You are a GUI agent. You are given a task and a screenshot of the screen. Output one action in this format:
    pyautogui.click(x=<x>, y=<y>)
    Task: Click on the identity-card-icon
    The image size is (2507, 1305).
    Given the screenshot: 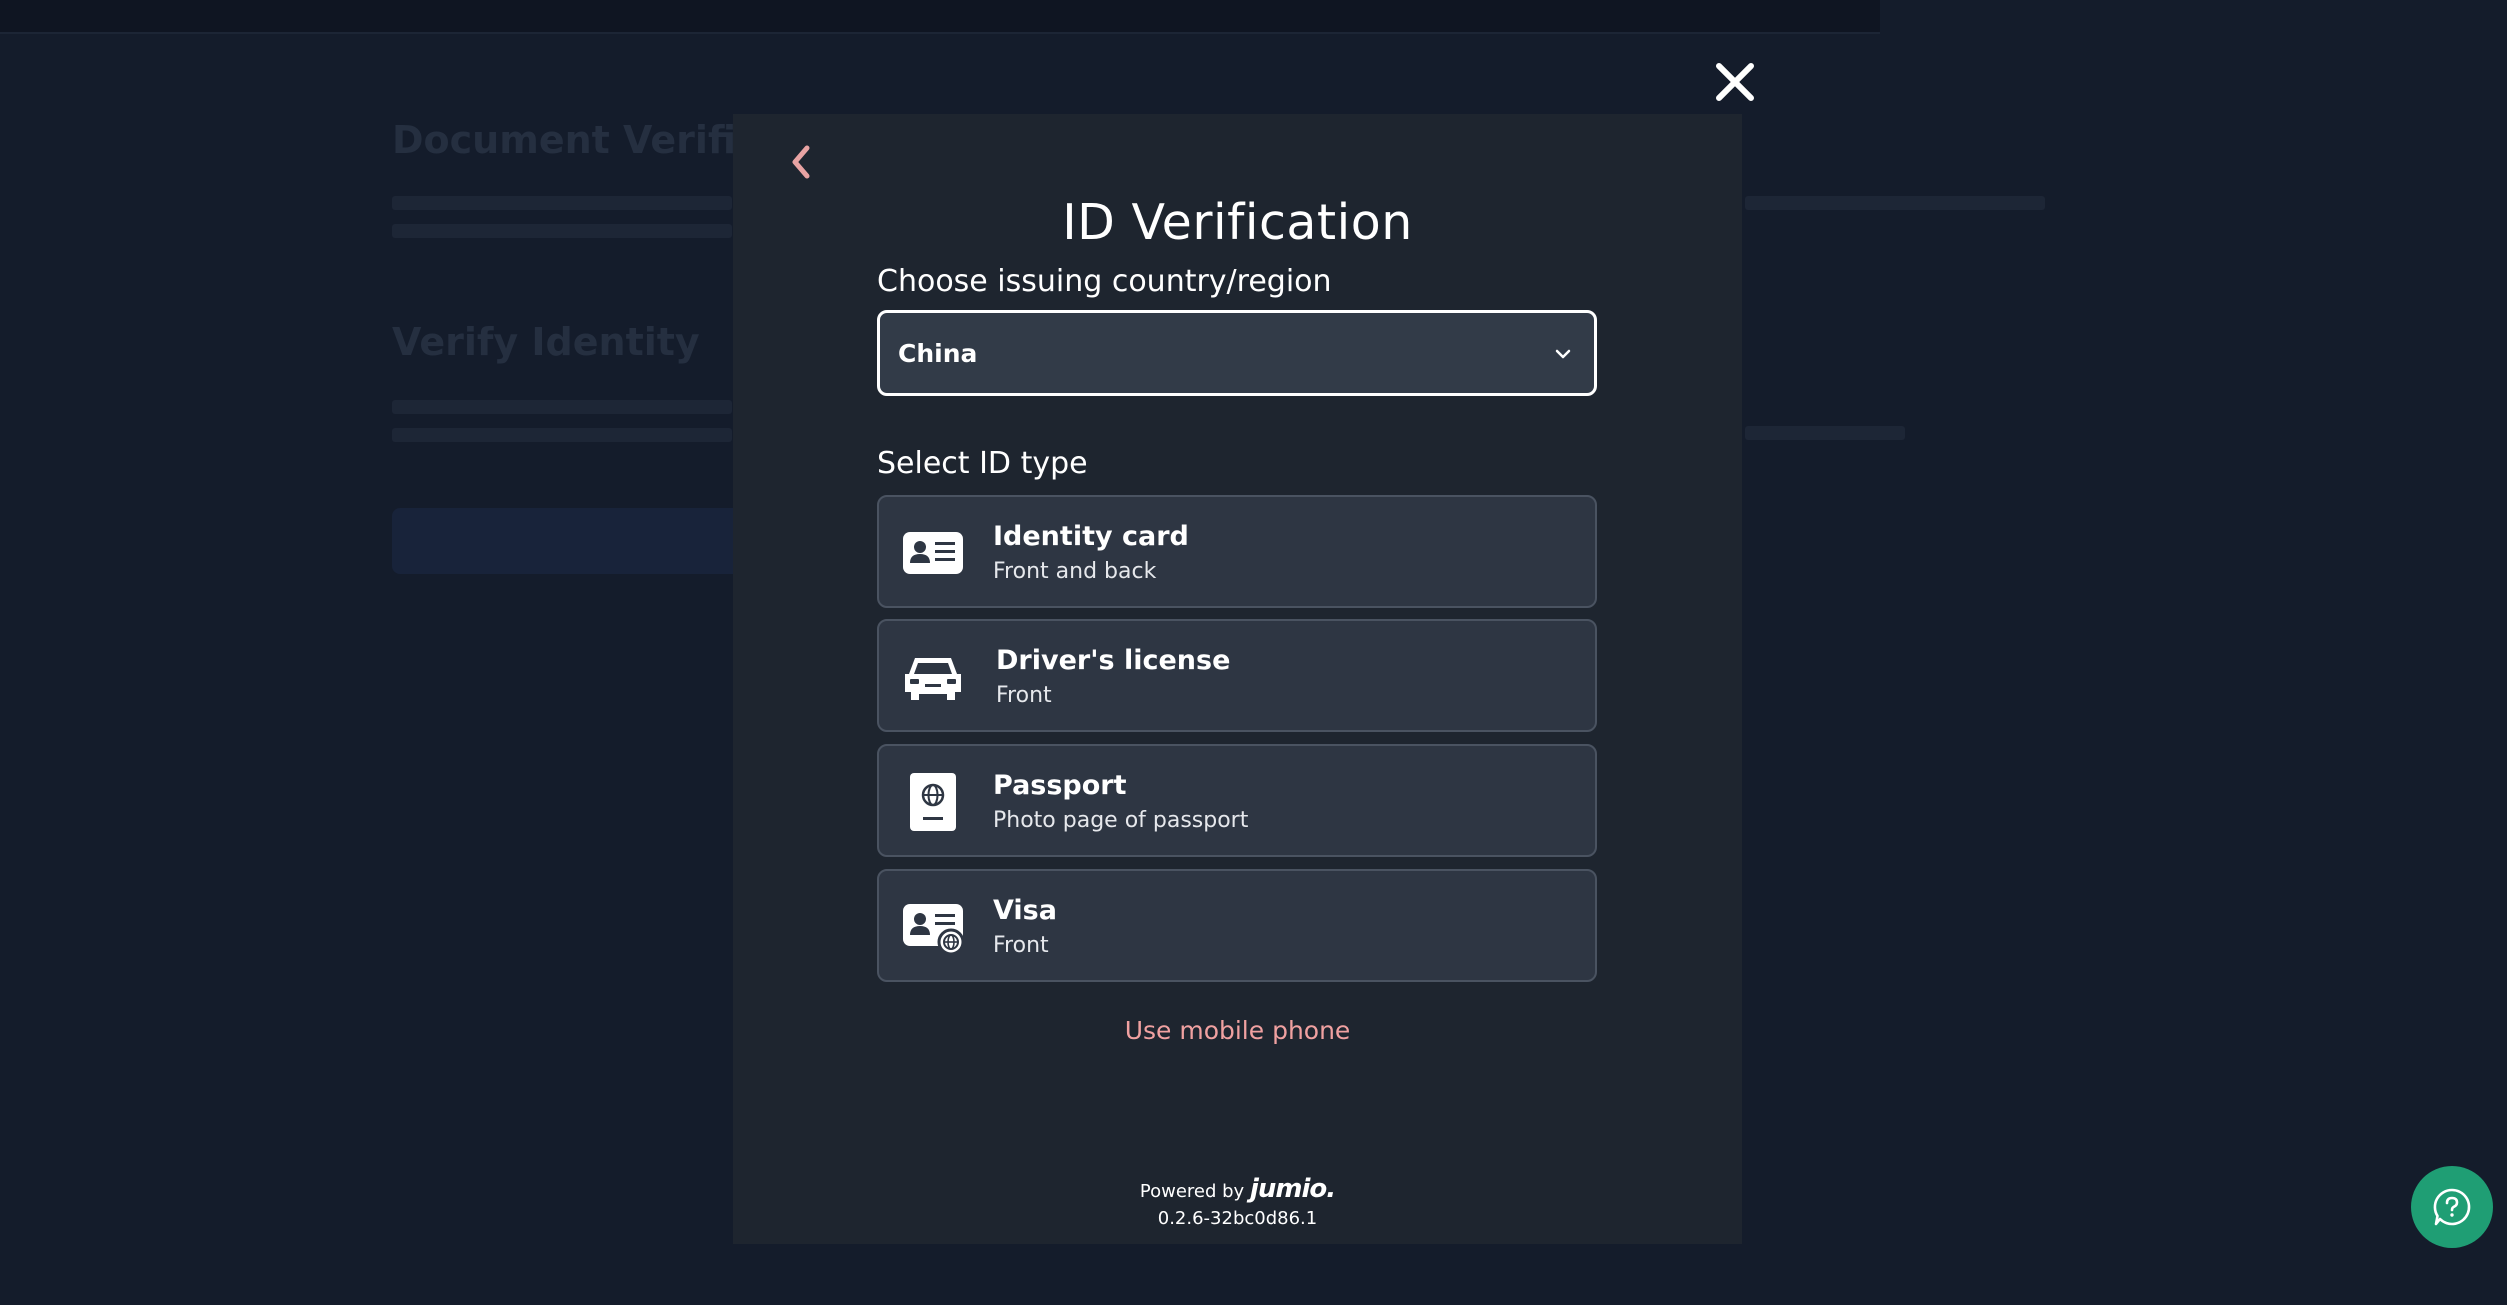 What is the action you would take?
    pyautogui.click(x=933, y=553)
    